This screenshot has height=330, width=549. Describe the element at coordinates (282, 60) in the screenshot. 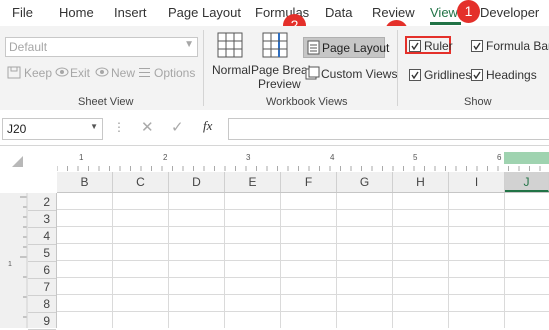

I see `page-break-preview-button: Page Break Preview` at that location.